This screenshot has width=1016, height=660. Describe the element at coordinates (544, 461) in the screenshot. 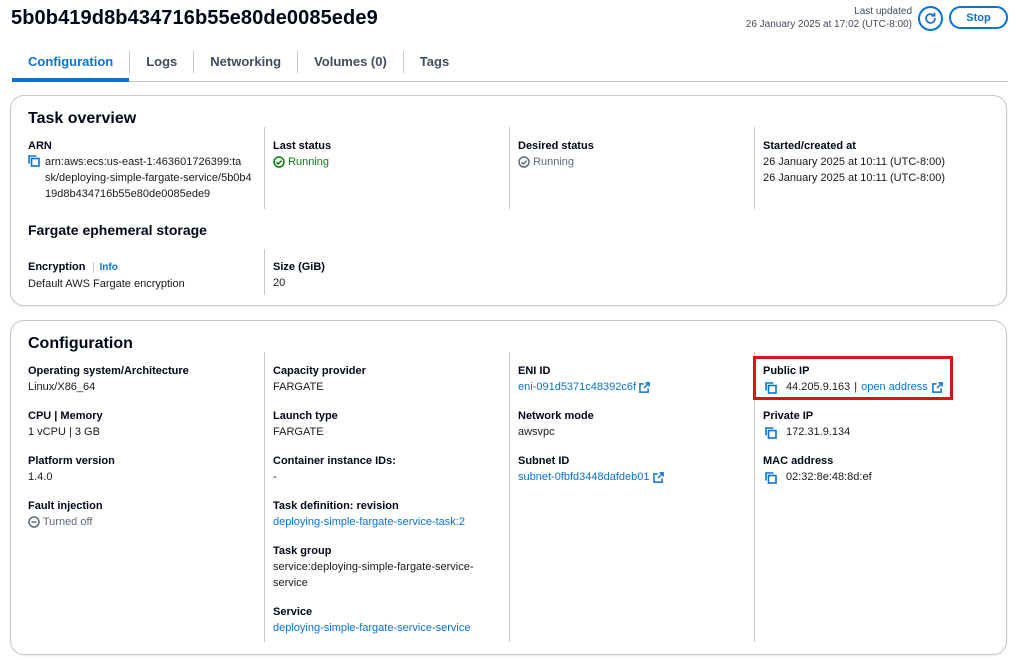

I see `subnet-id-label: Subnet ID` at that location.